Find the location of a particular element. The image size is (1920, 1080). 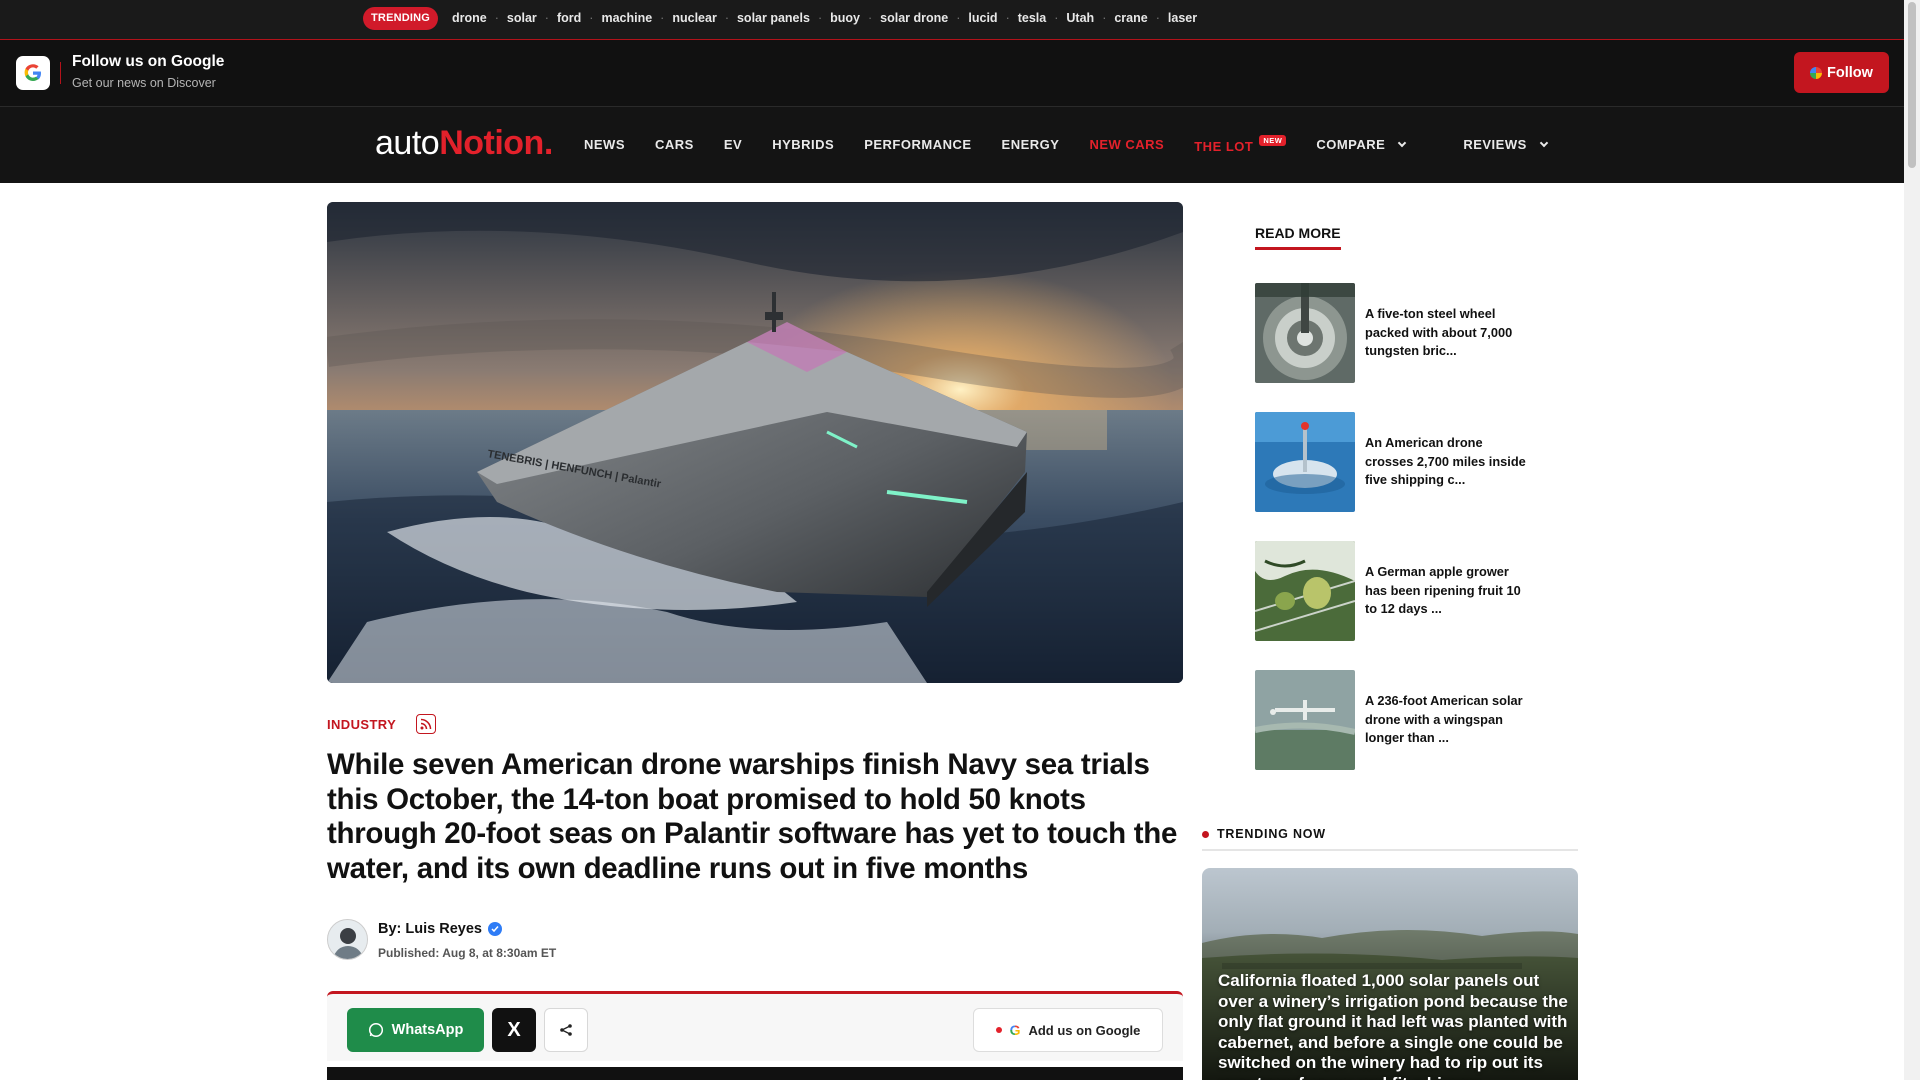

logo-part: N is located at coordinates (451, 143).